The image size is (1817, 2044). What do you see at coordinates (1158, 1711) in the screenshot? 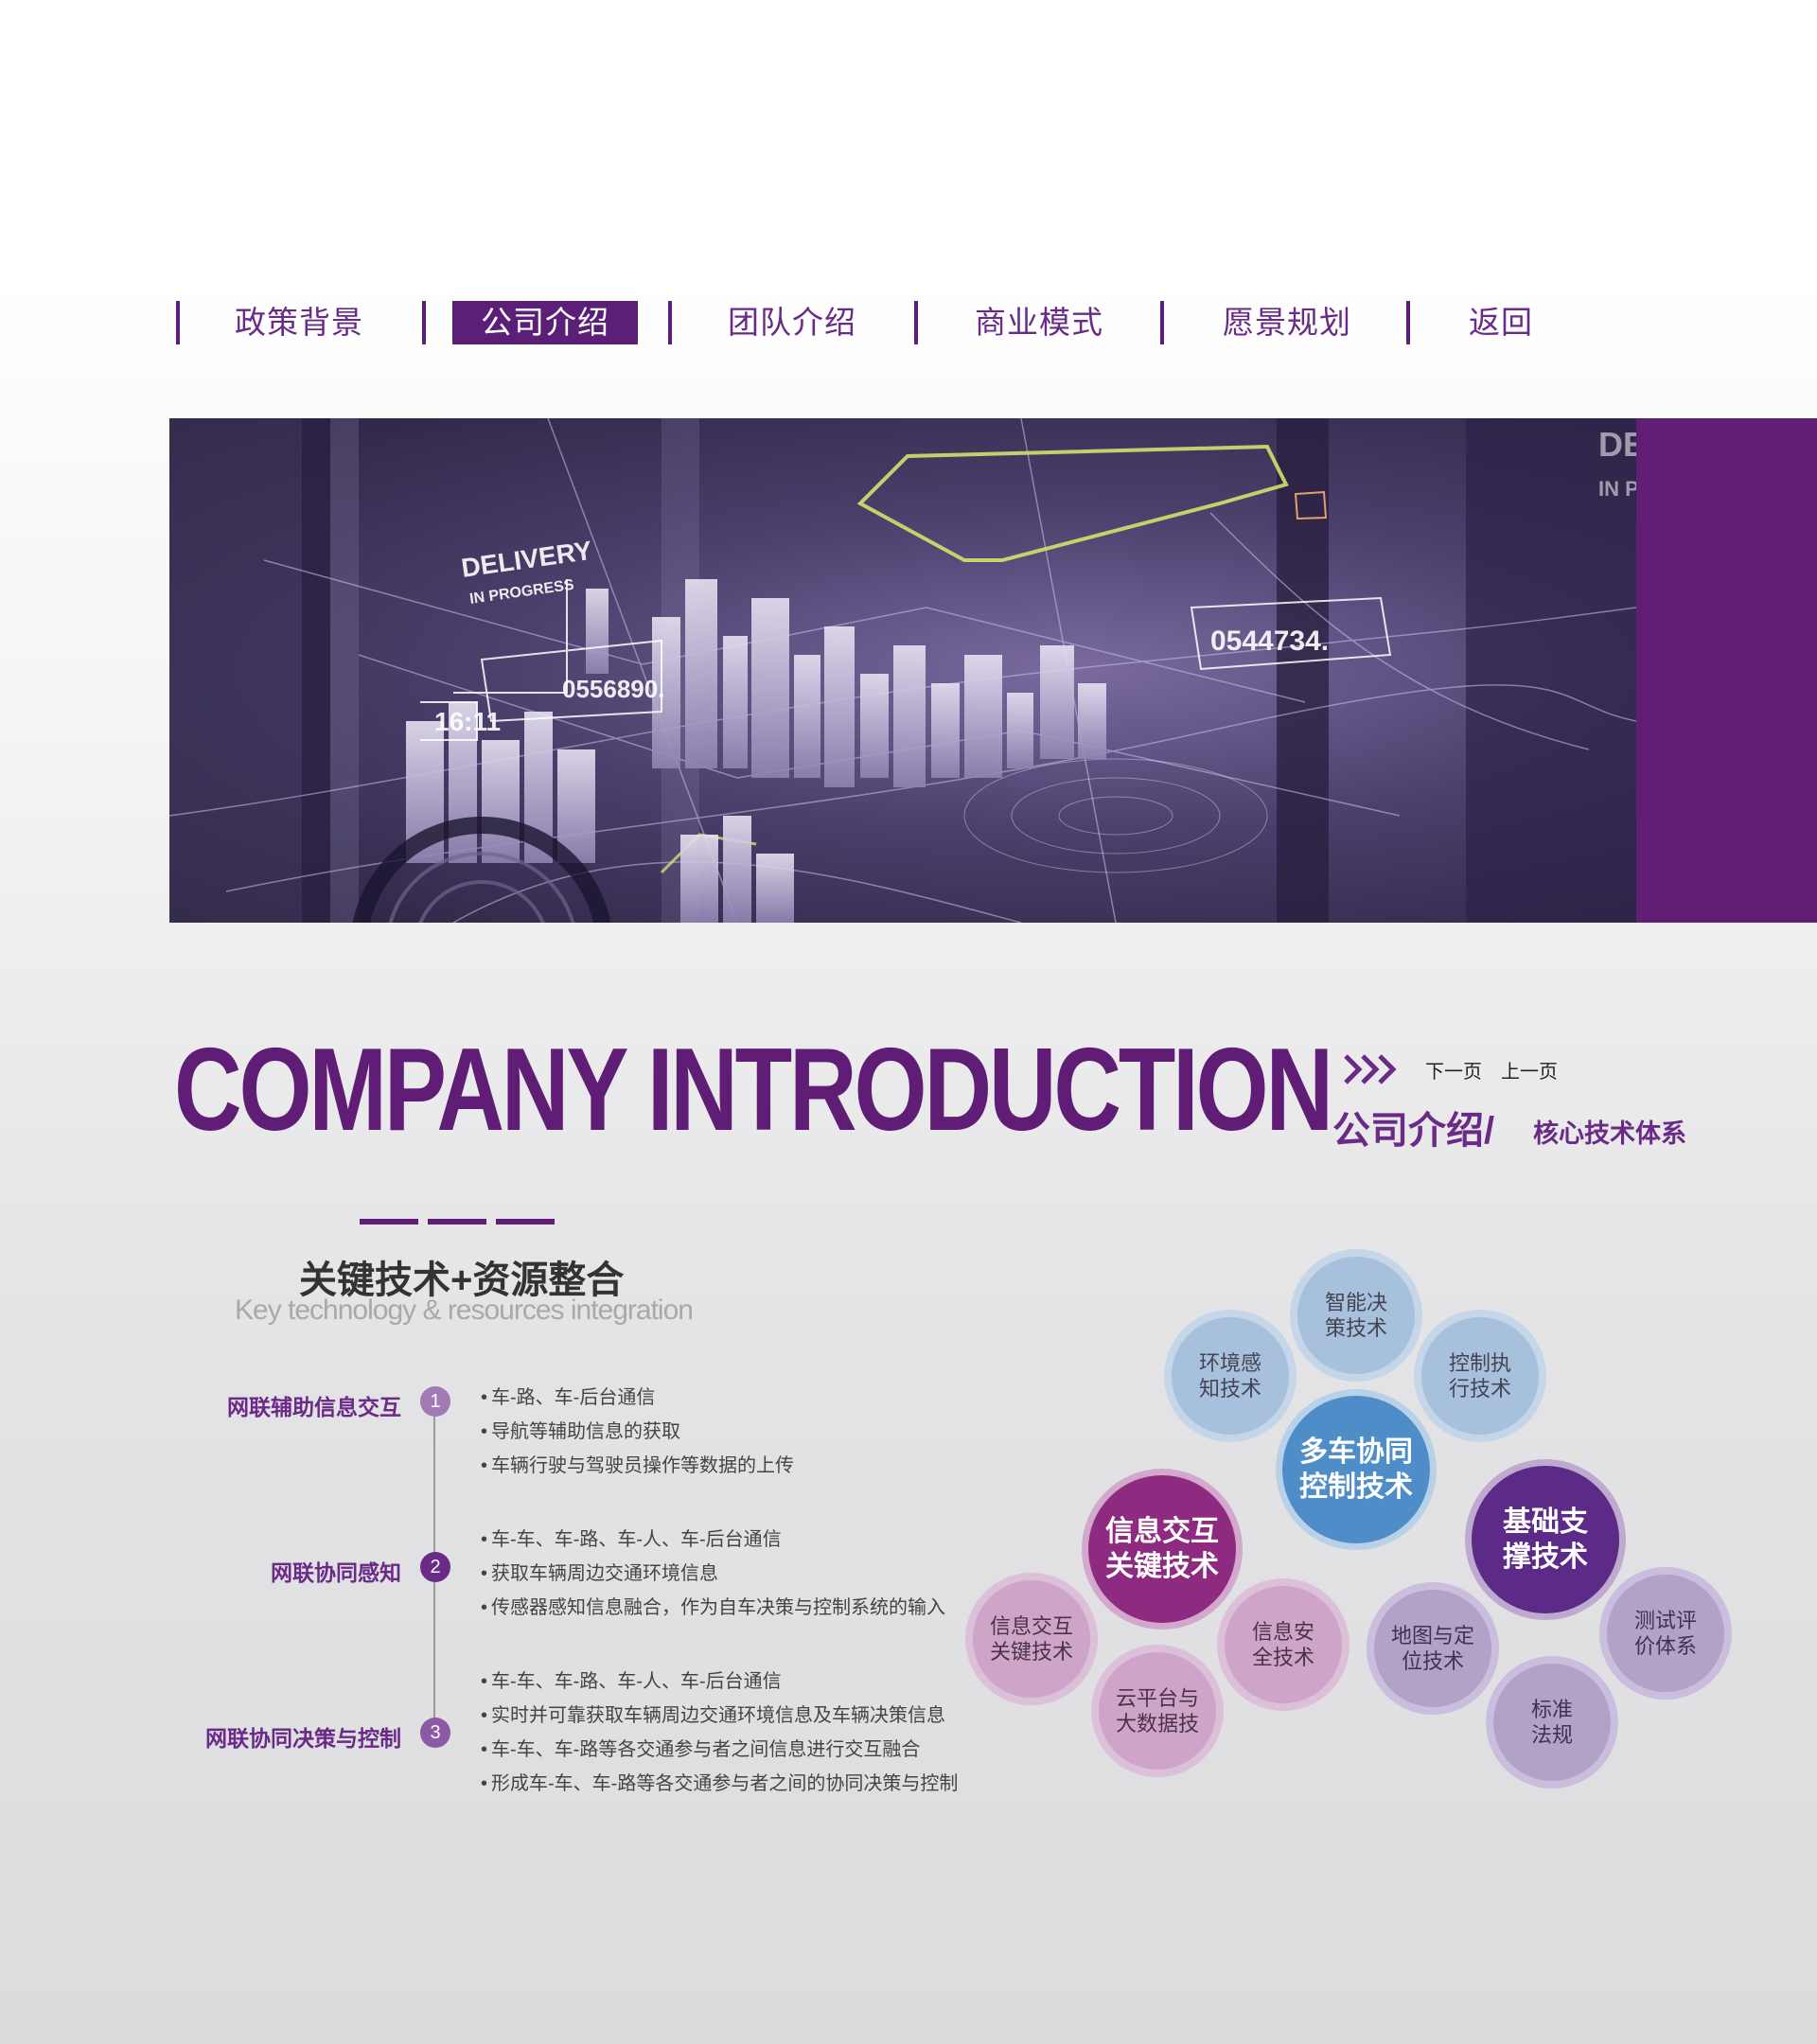
I see `bubble-cloud-bigdata: 云平台与大数据技` at bounding box center [1158, 1711].